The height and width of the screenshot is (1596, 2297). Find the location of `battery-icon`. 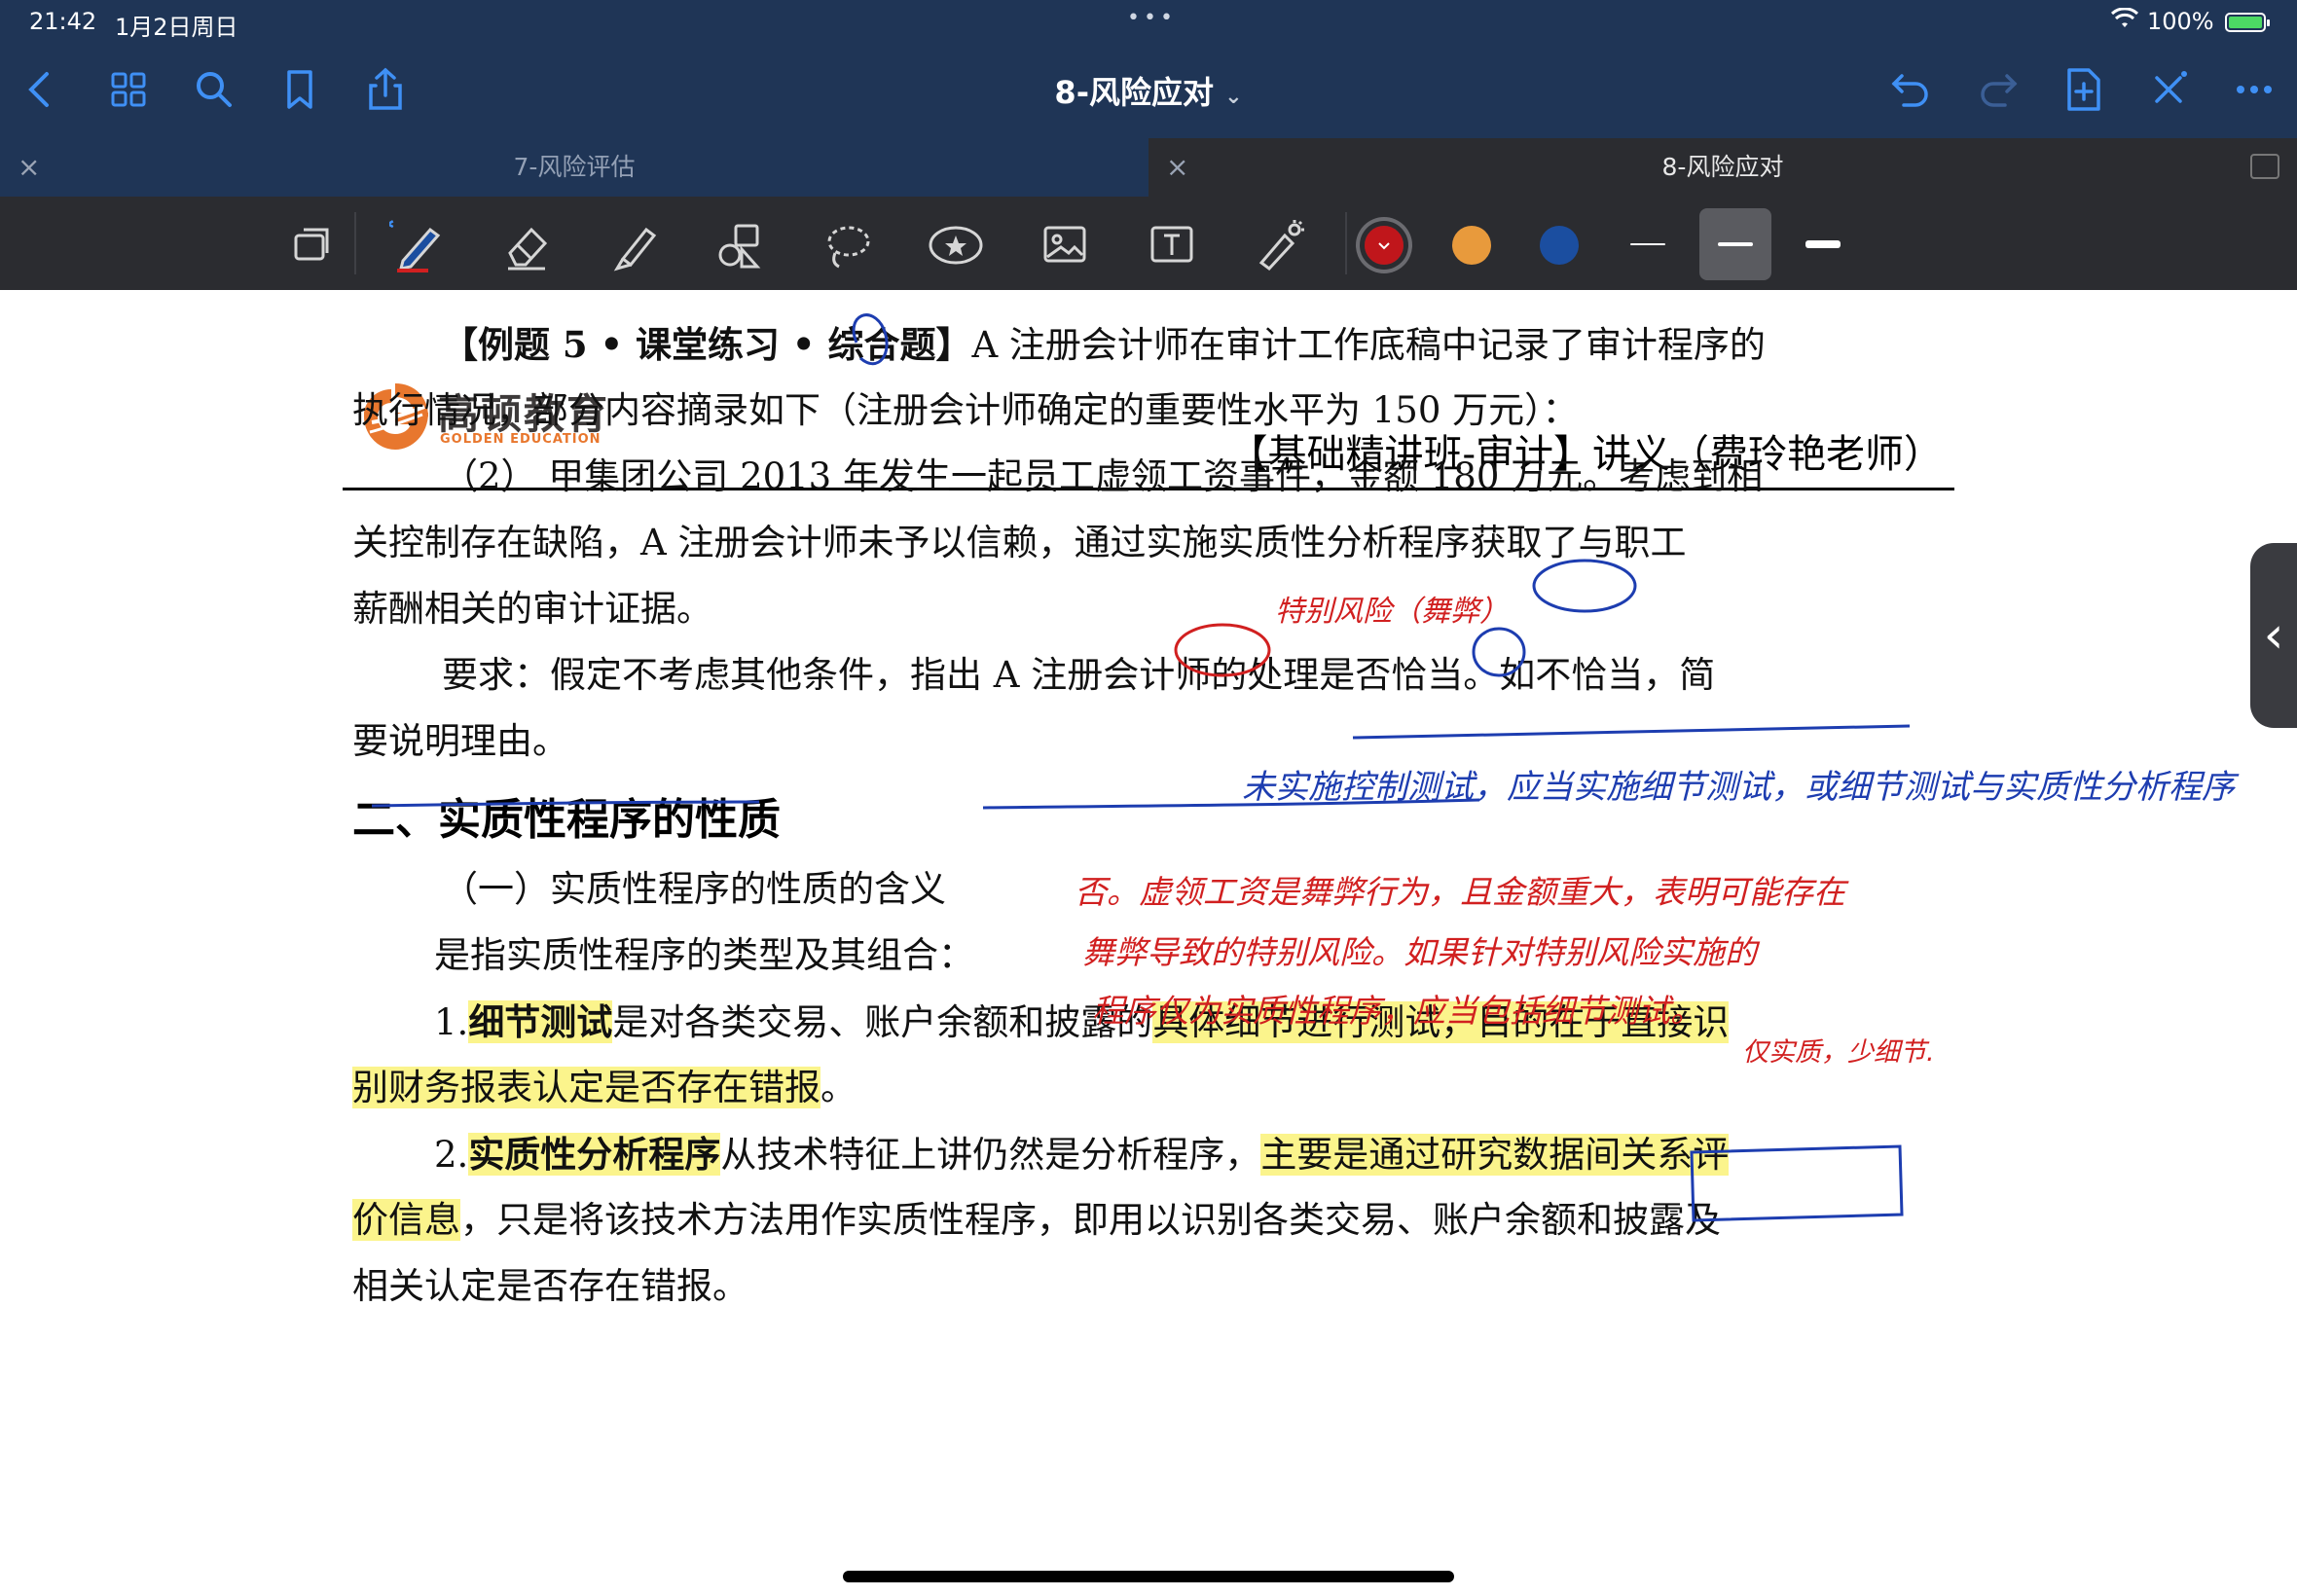

battery-icon is located at coordinates (2247, 22).